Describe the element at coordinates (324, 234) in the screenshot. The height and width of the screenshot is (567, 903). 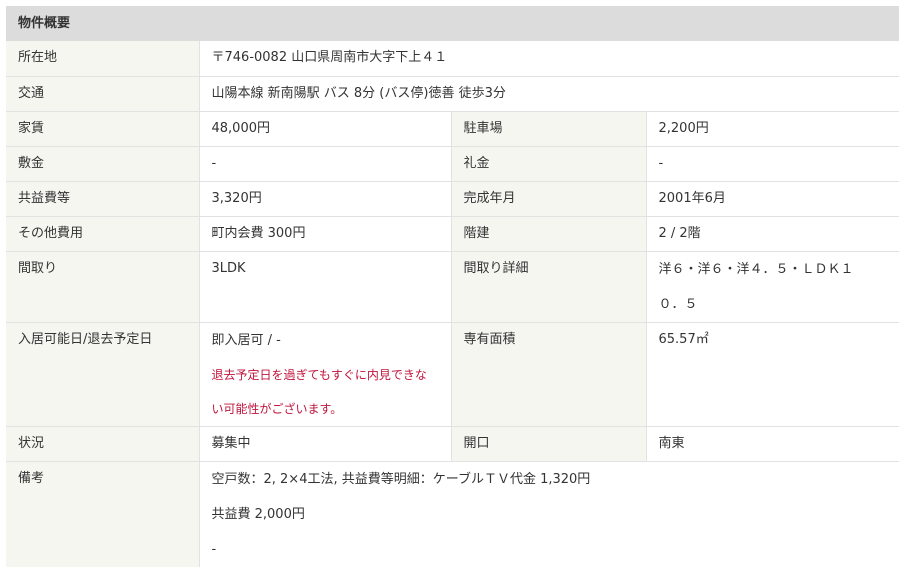
I see `value-other-fee: 町内会費 300円` at that location.